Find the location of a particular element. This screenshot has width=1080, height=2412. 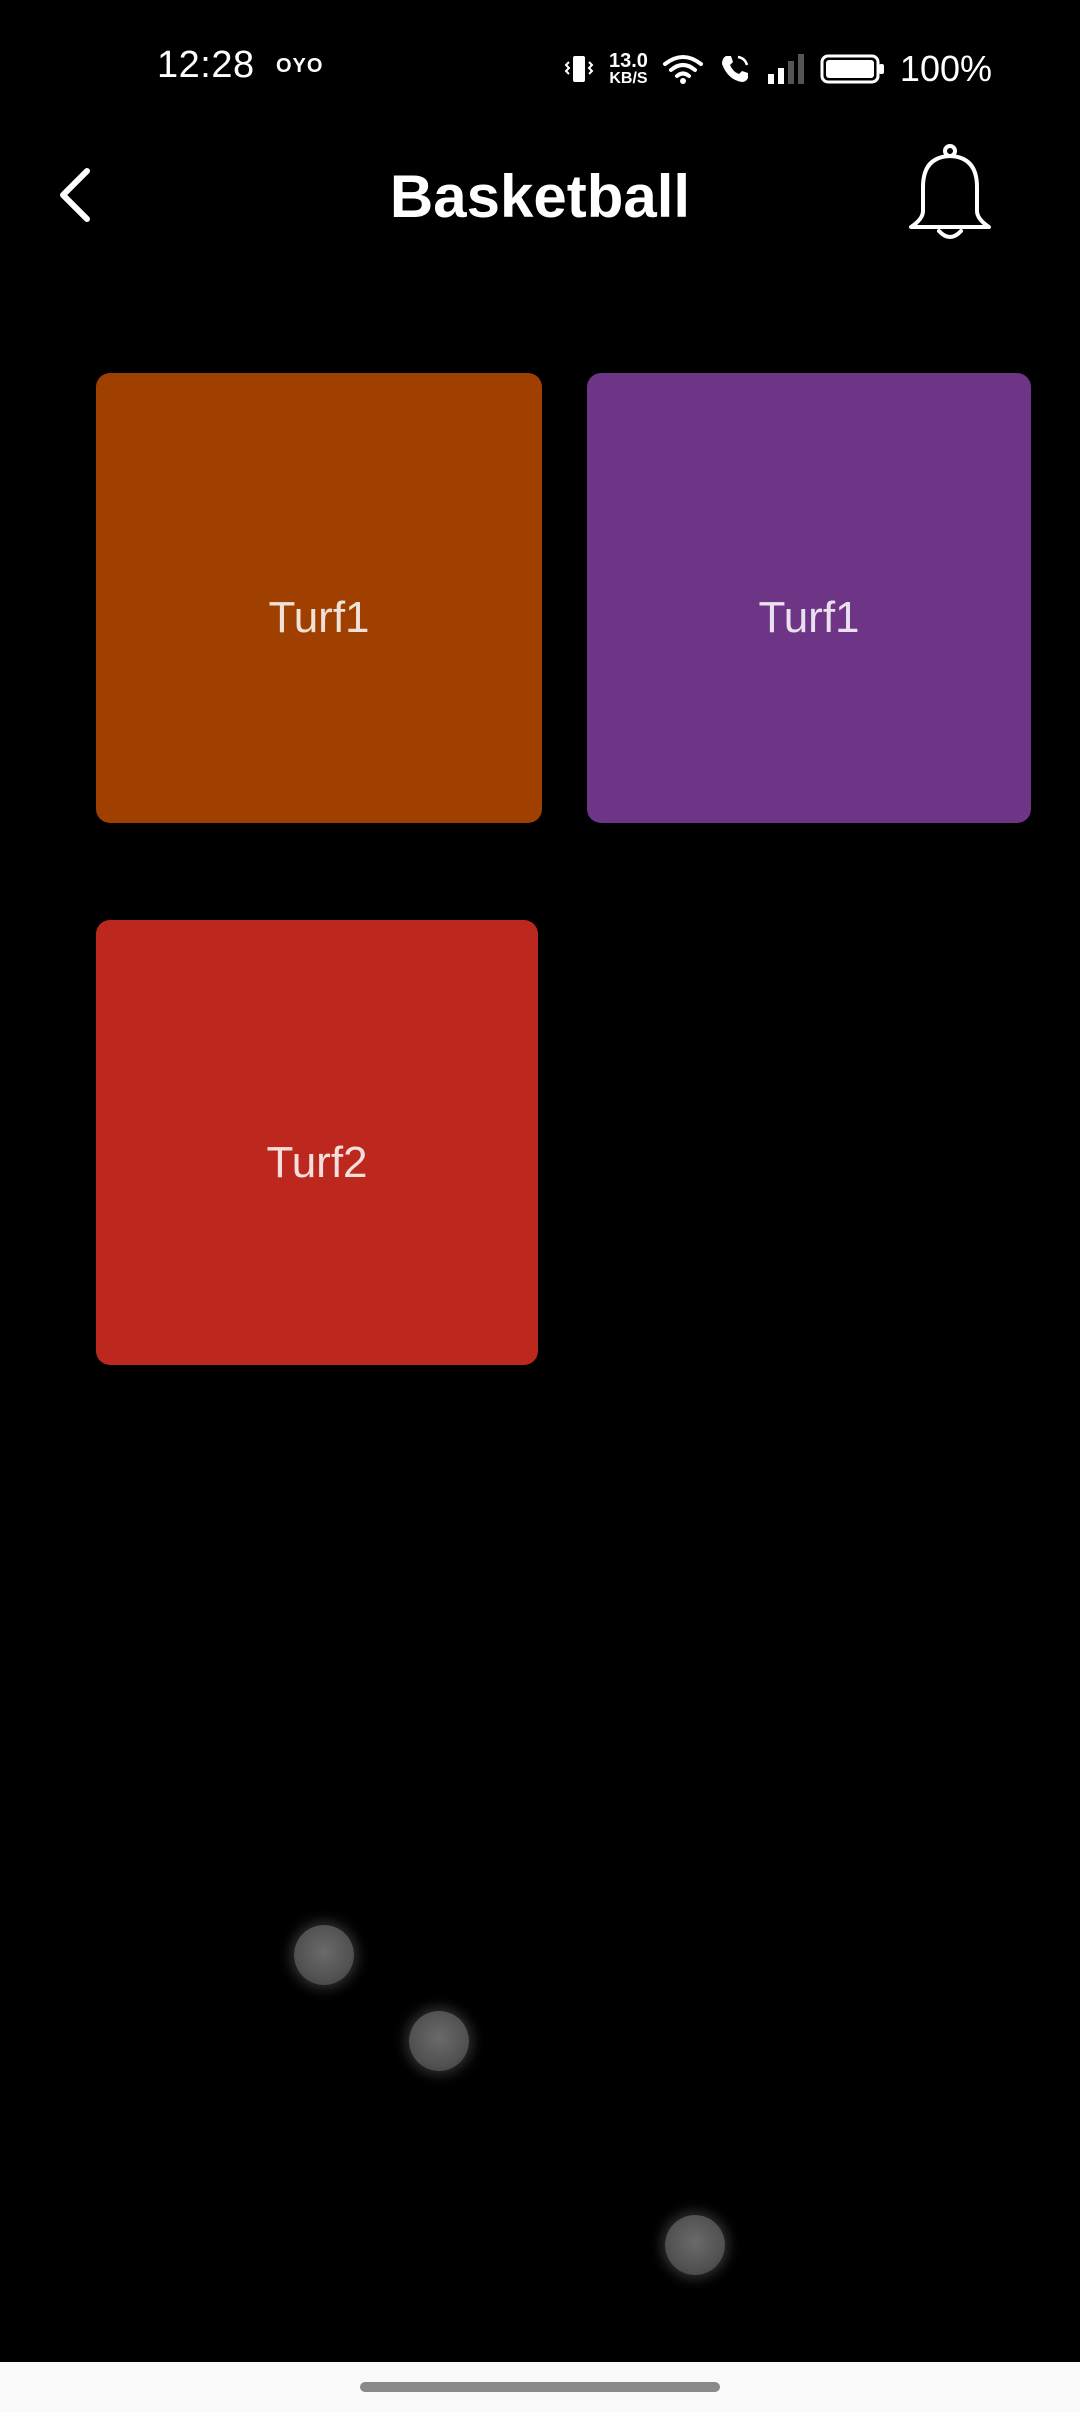

navigation-bar is located at coordinates (540, 2387).